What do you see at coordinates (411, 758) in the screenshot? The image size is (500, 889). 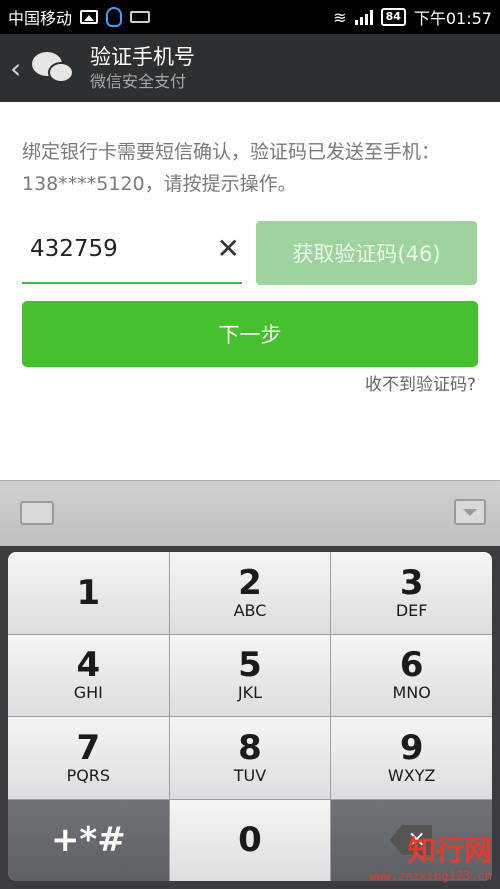 I see `key-9: 9 WXYZ` at bounding box center [411, 758].